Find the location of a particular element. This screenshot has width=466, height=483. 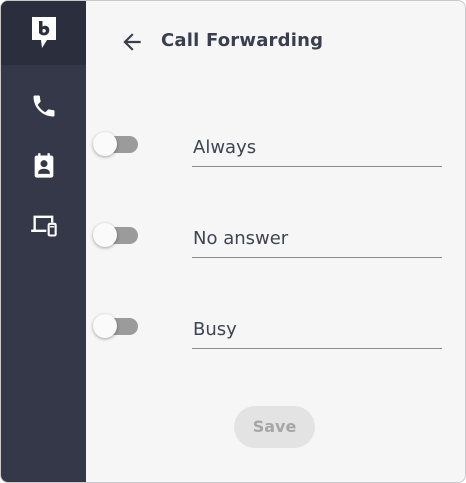

logo-area is located at coordinates (43, 33).